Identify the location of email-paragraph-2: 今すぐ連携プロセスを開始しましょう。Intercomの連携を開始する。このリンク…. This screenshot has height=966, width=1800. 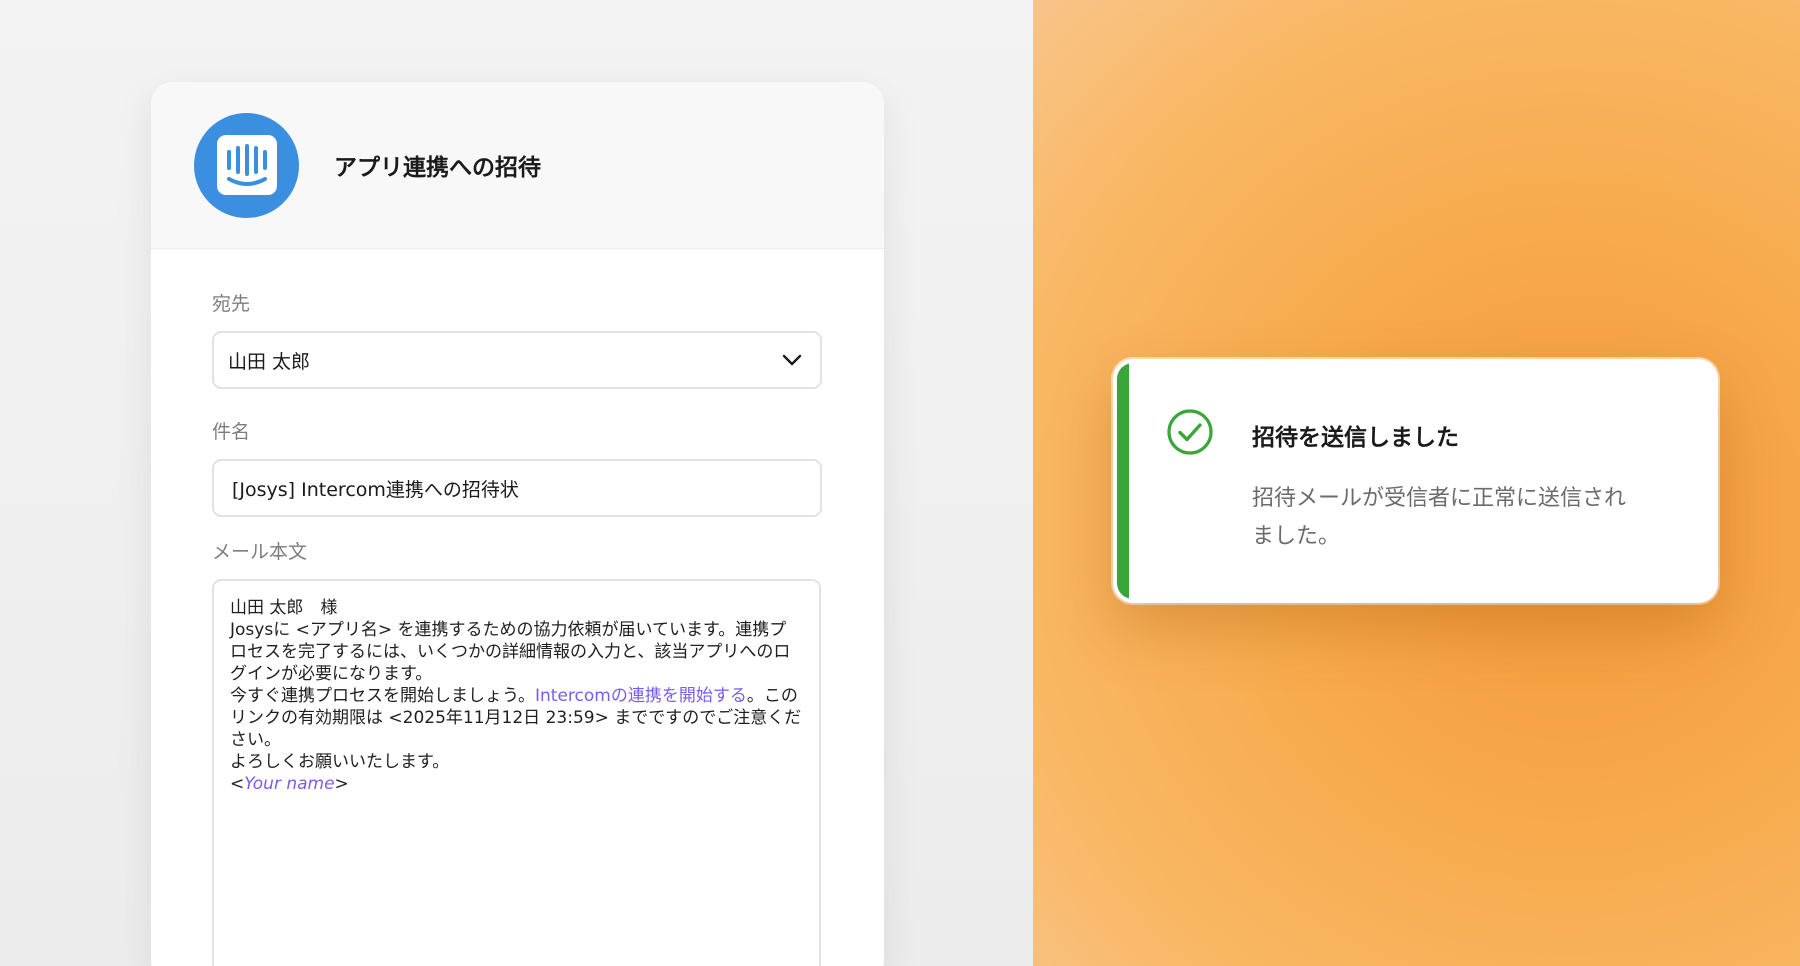
(516, 718).